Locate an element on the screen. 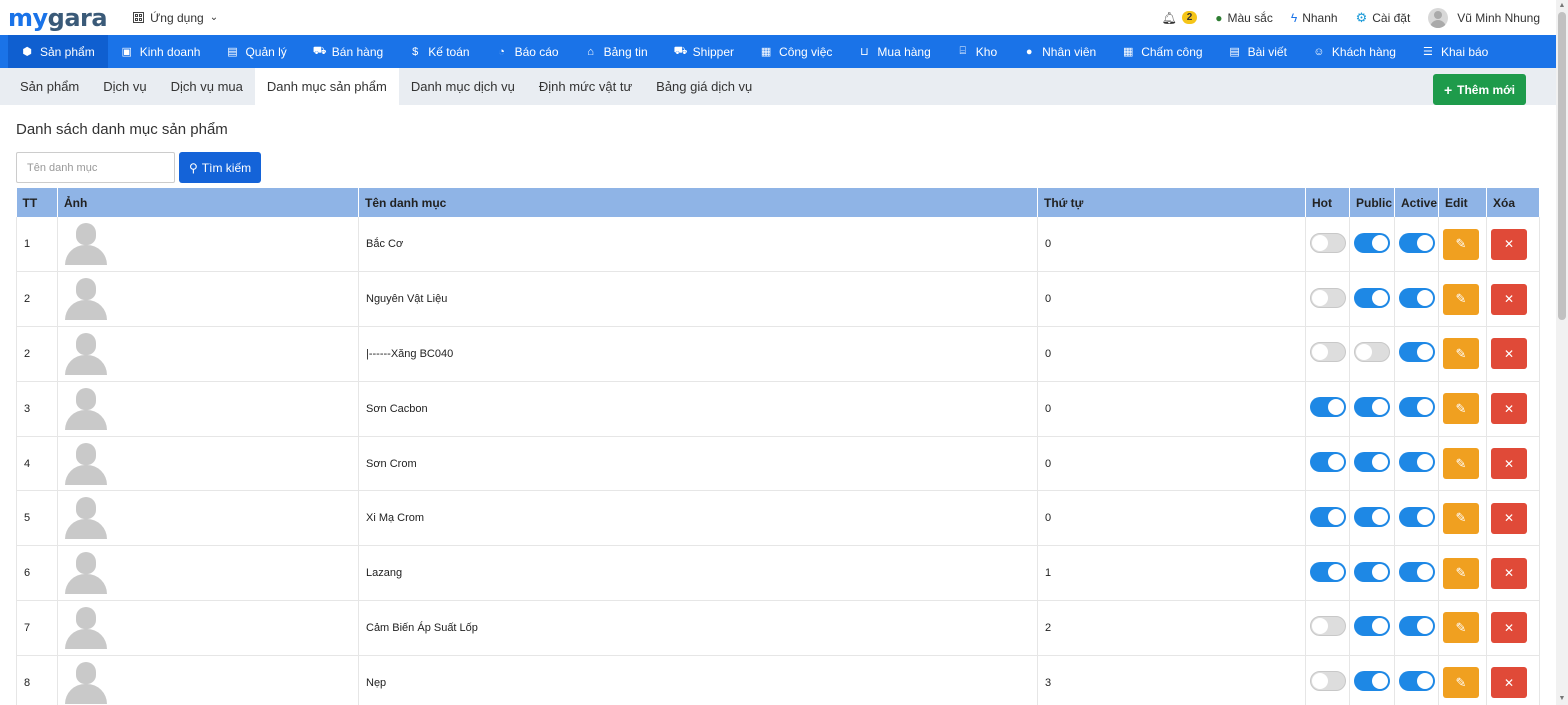 This screenshot has height=705, width=1568. avatar is located at coordinates (1438, 17).